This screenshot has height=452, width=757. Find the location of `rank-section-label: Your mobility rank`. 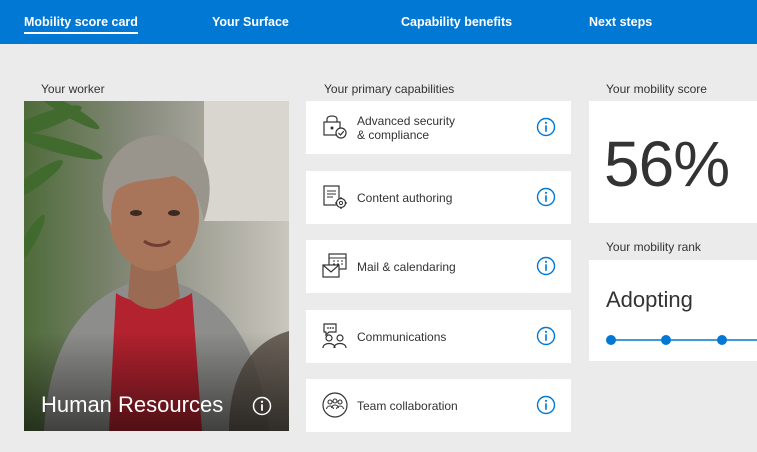

rank-section-label: Your mobility rank is located at coordinates (653, 247).